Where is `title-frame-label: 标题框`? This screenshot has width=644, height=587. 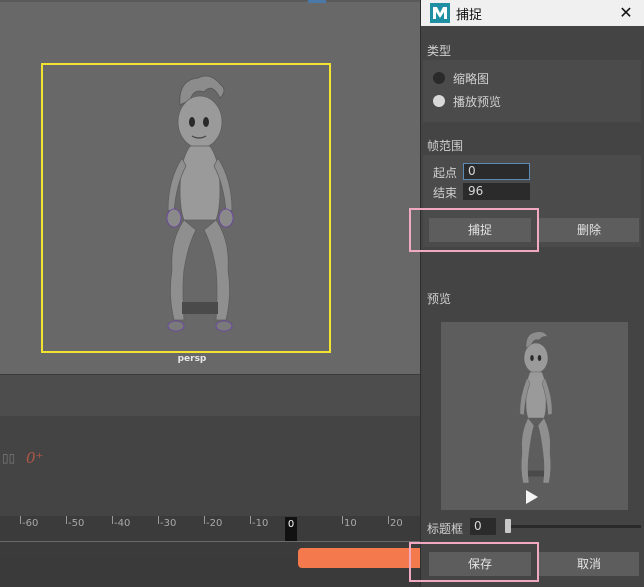 title-frame-label: 标题框 is located at coordinates (445, 529).